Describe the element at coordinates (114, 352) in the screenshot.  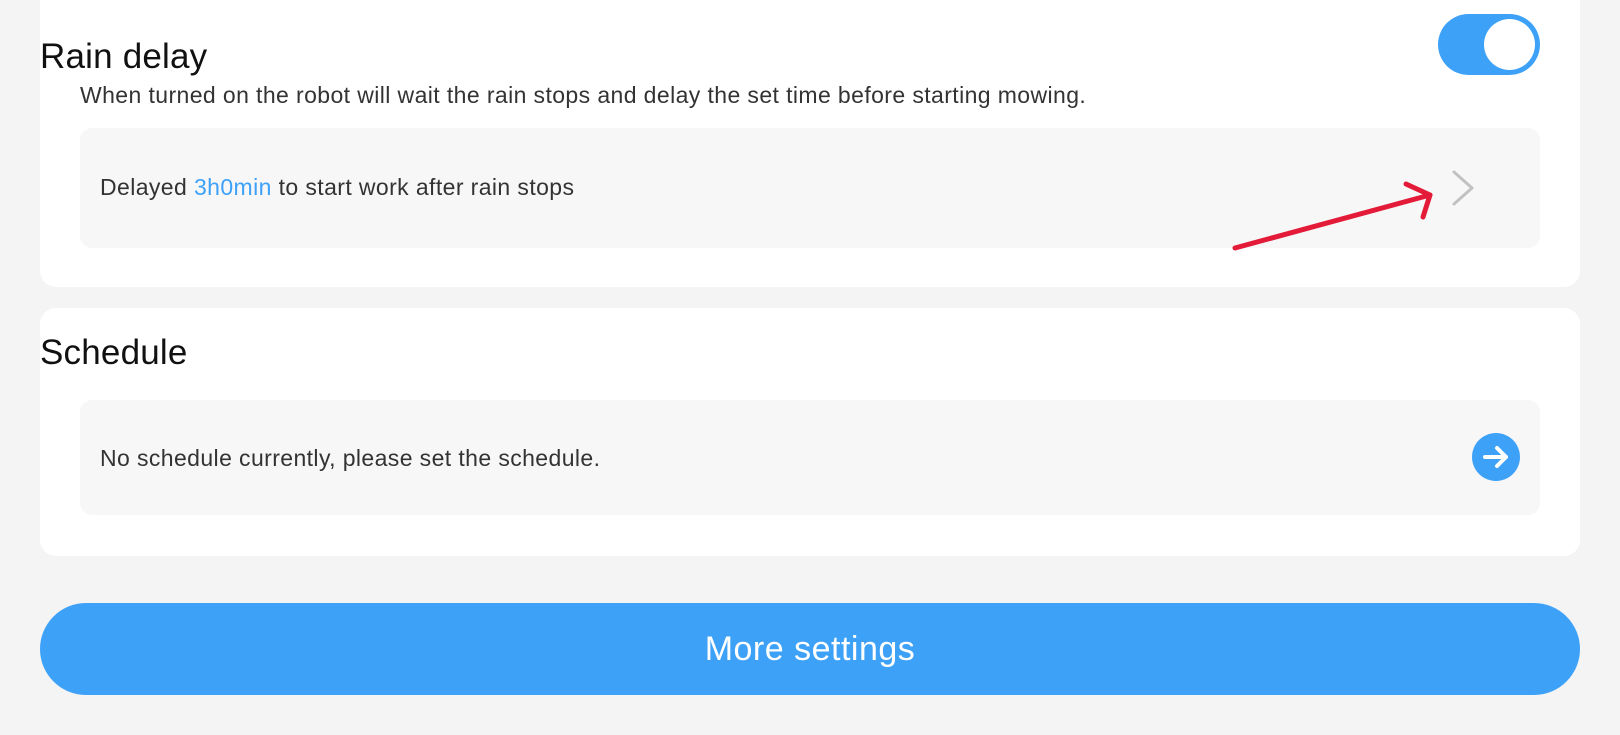
I see `schedule-title: Schedule` at that location.